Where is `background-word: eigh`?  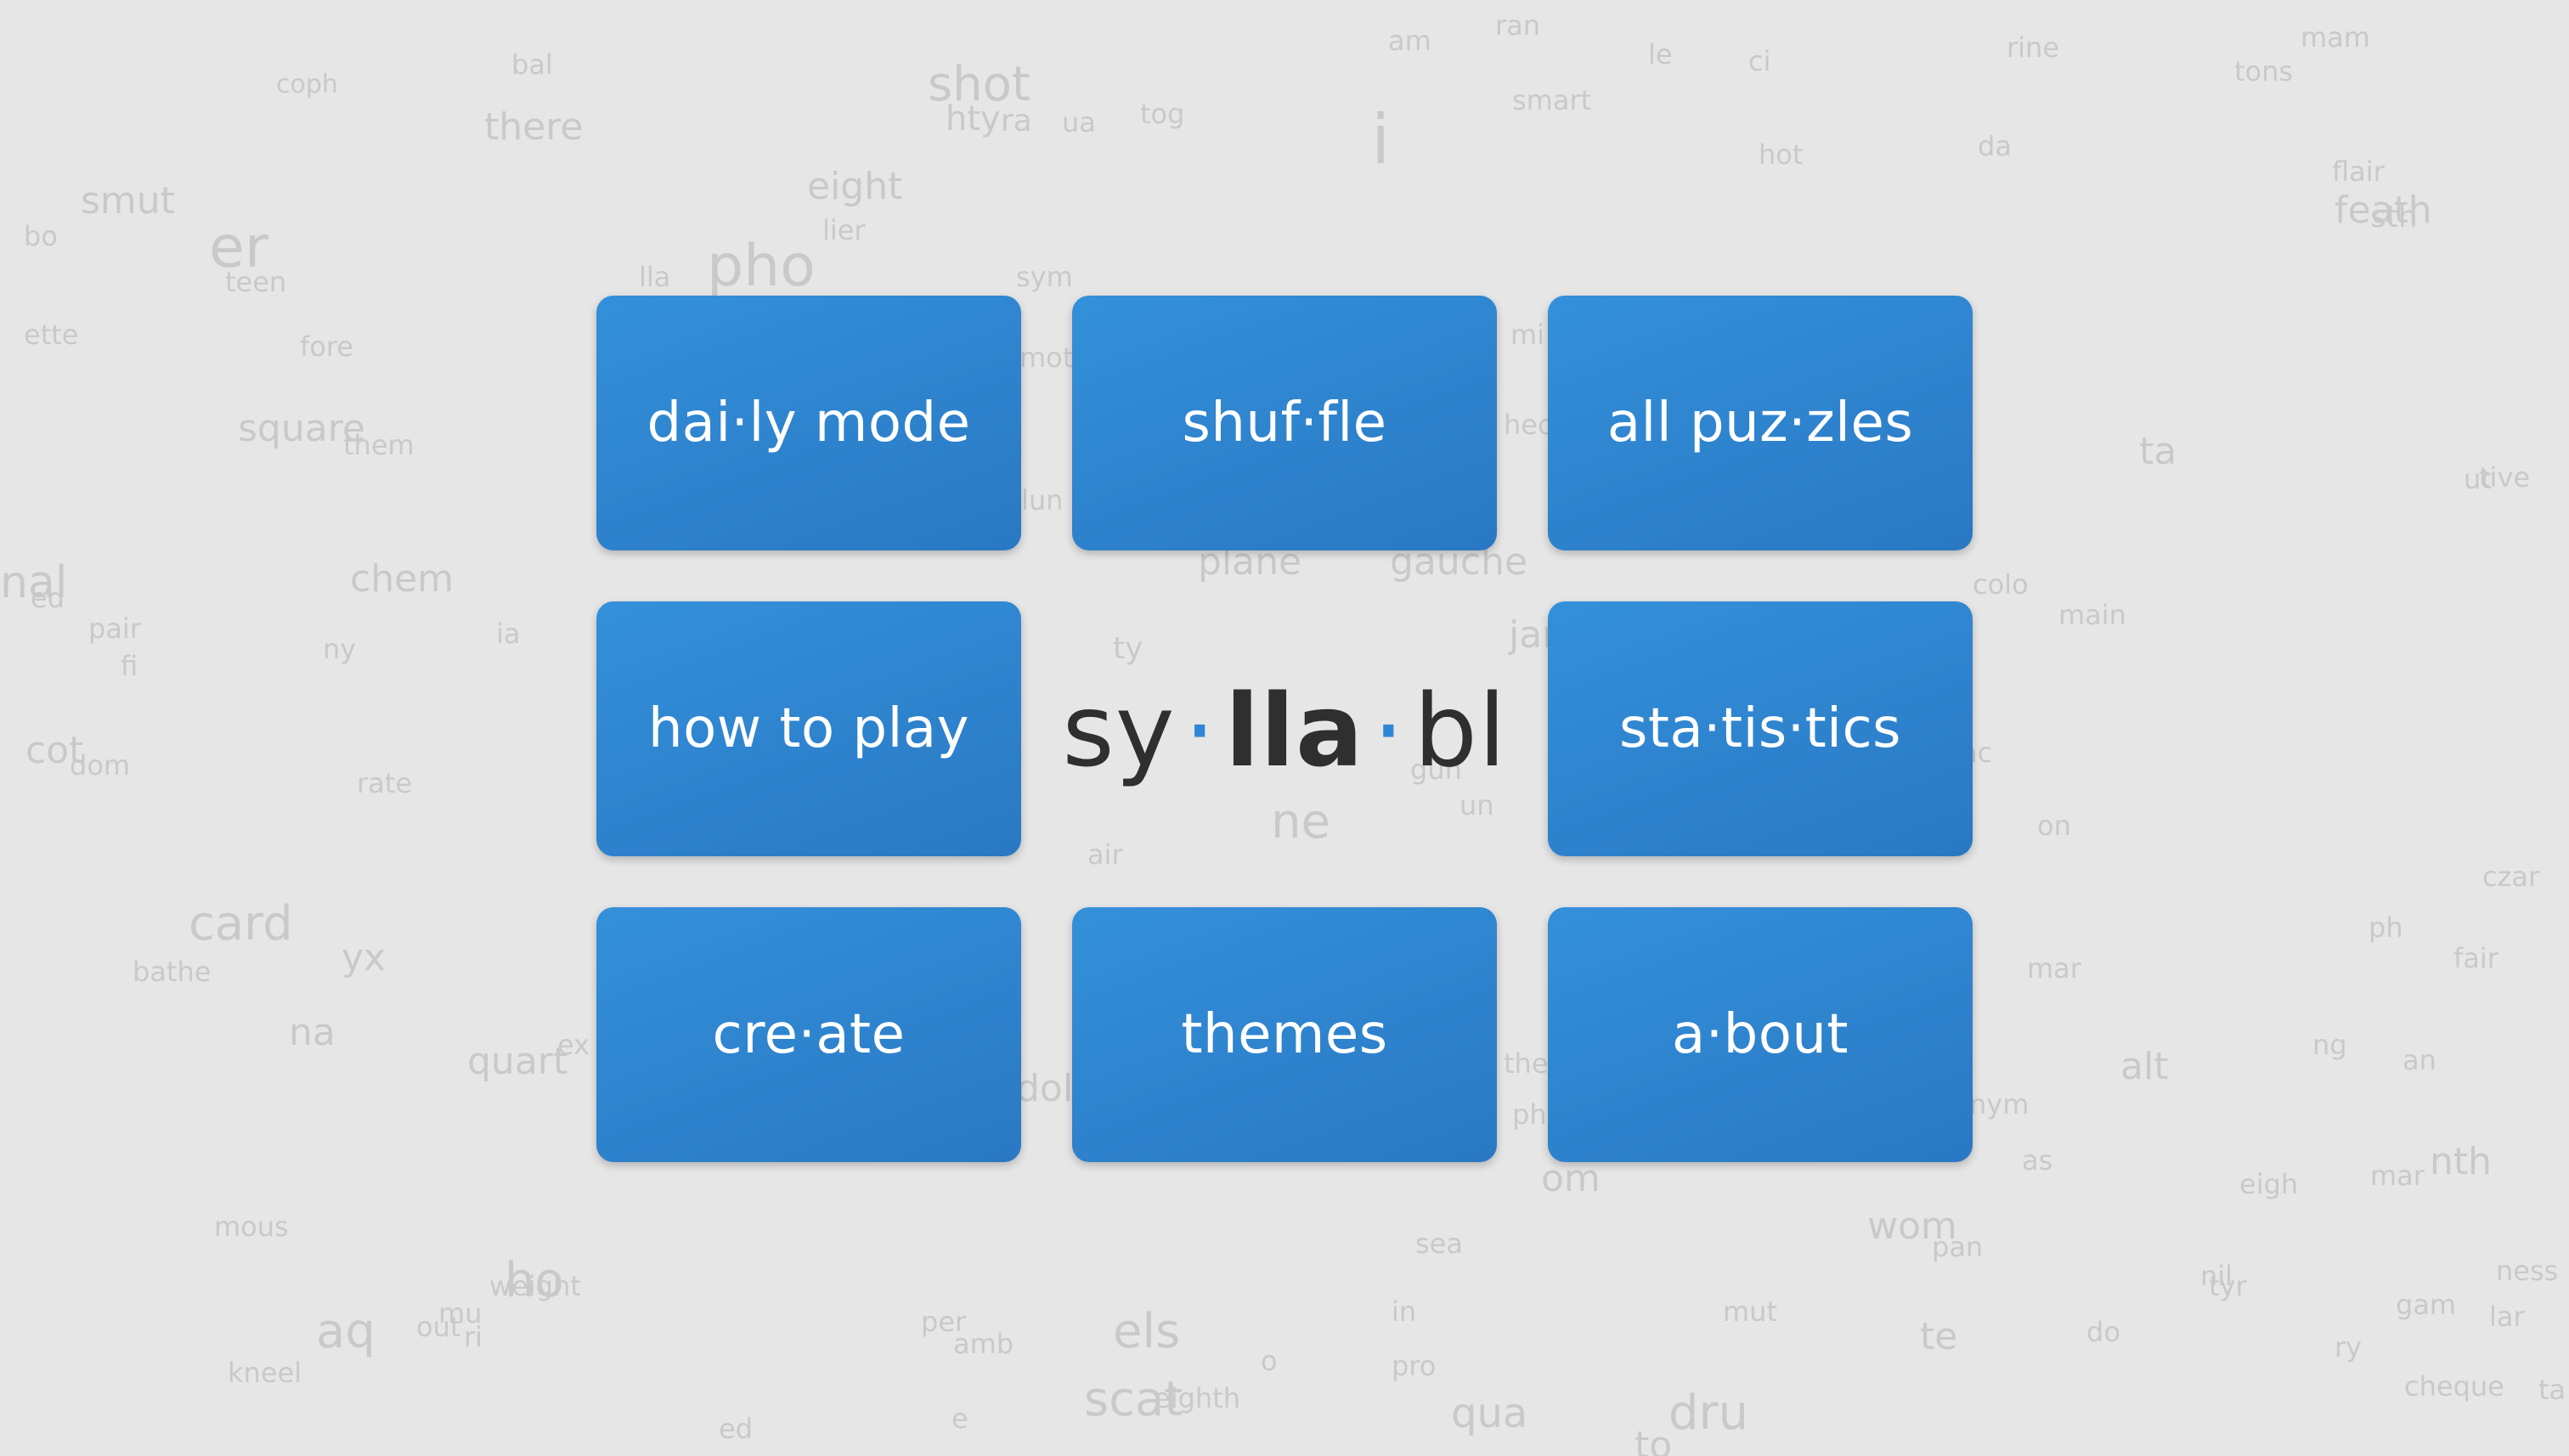
background-word: eigh is located at coordinates (2269, 1184).